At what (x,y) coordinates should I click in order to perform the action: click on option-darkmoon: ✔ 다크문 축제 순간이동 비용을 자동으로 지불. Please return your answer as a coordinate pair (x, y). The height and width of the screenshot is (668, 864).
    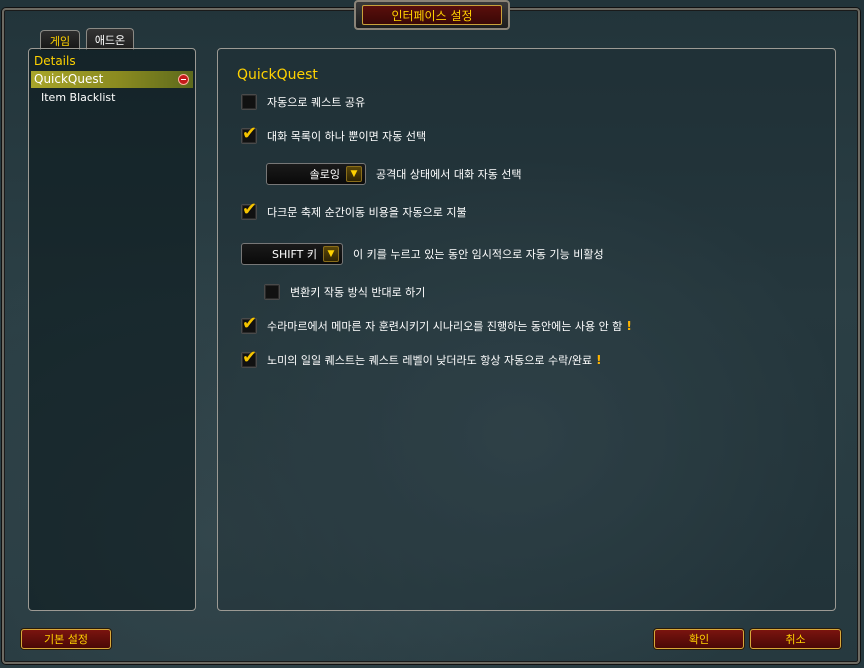
    Looking at the image, I should click on (354, 209).